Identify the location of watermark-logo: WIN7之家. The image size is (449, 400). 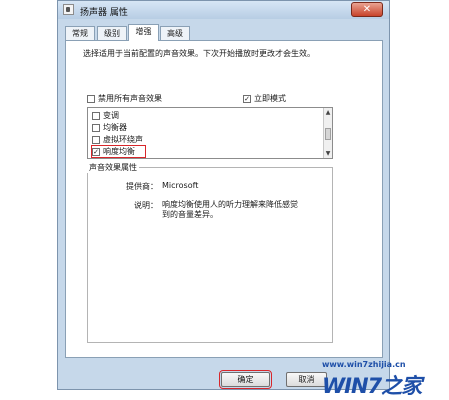
(372, 386).